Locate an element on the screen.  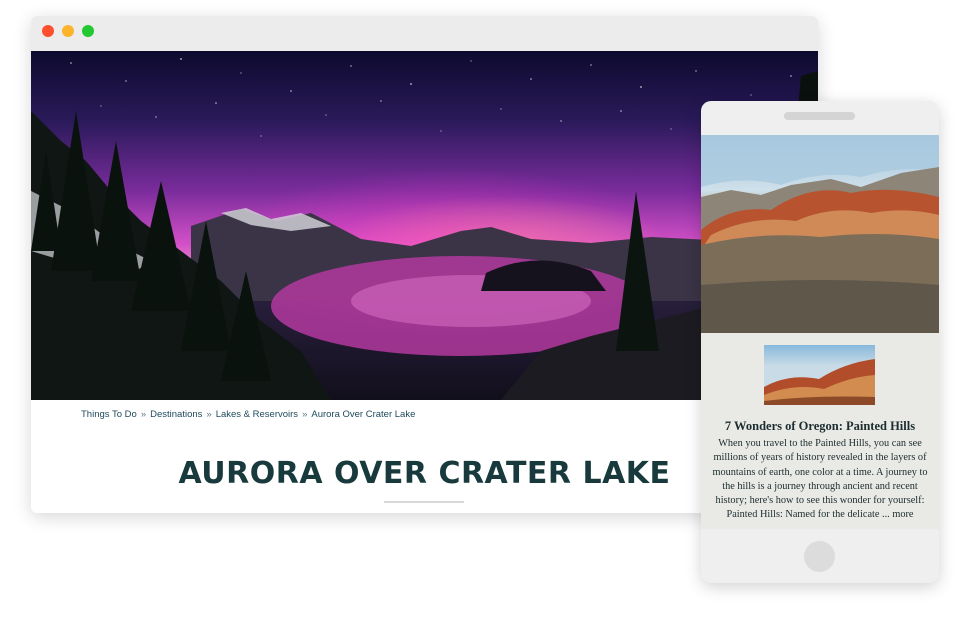
phone-home-button is located at coordinates (819, 556).